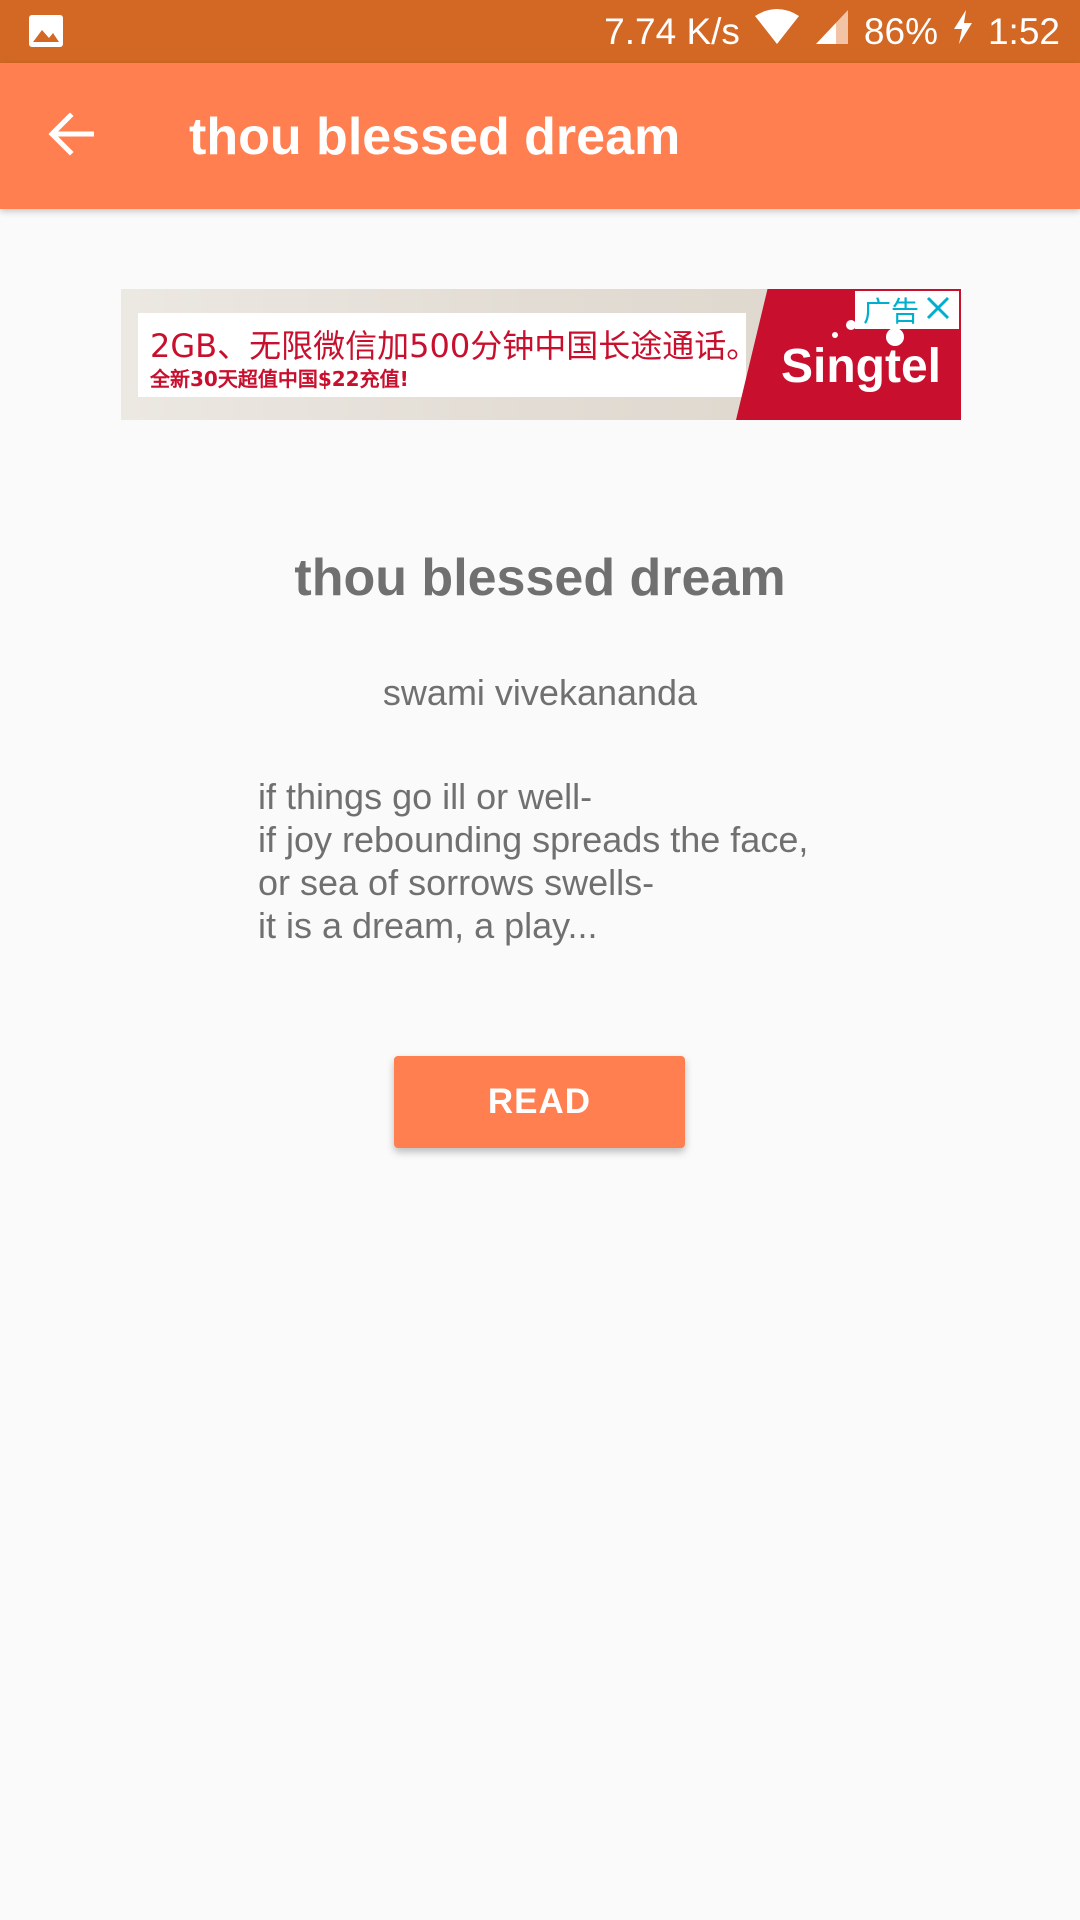  Describe the element at coordinates (963, 31) in the screenshot. I see `charging-icon` at that location.